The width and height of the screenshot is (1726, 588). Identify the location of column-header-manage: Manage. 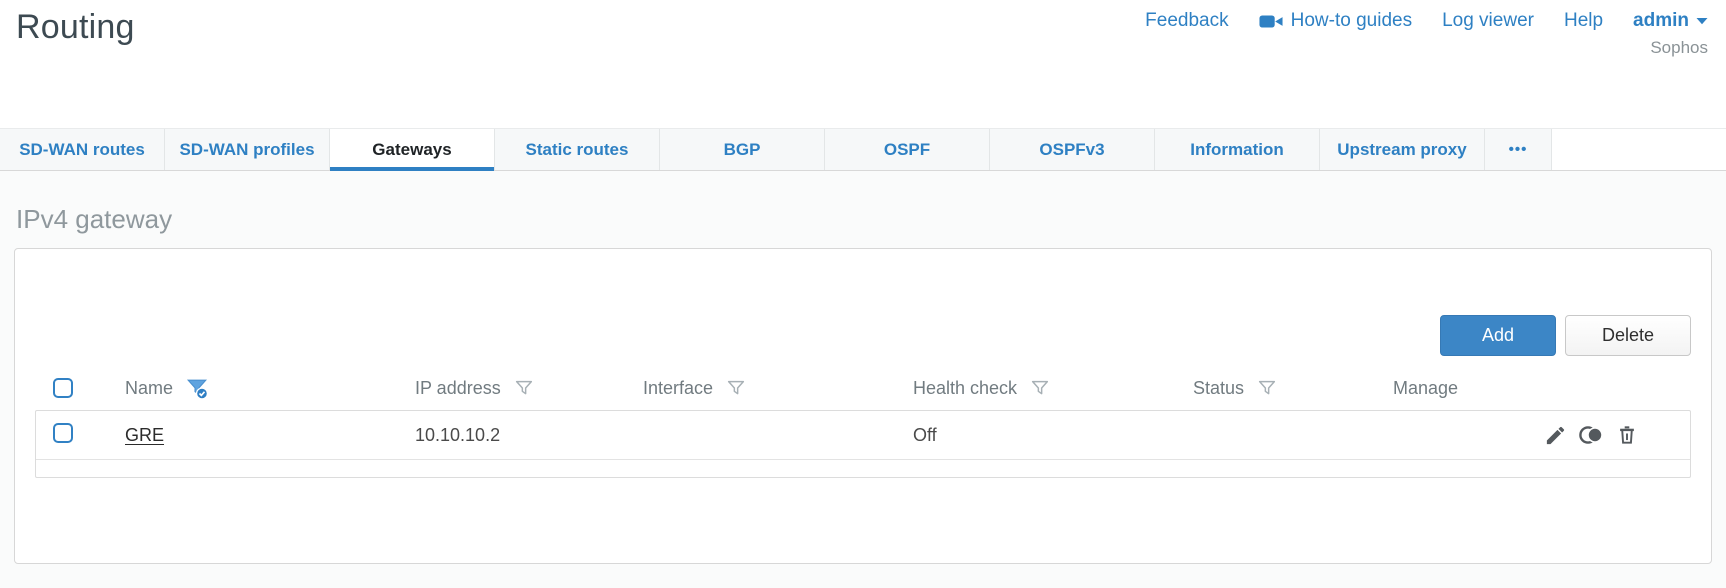
(1532, 388).